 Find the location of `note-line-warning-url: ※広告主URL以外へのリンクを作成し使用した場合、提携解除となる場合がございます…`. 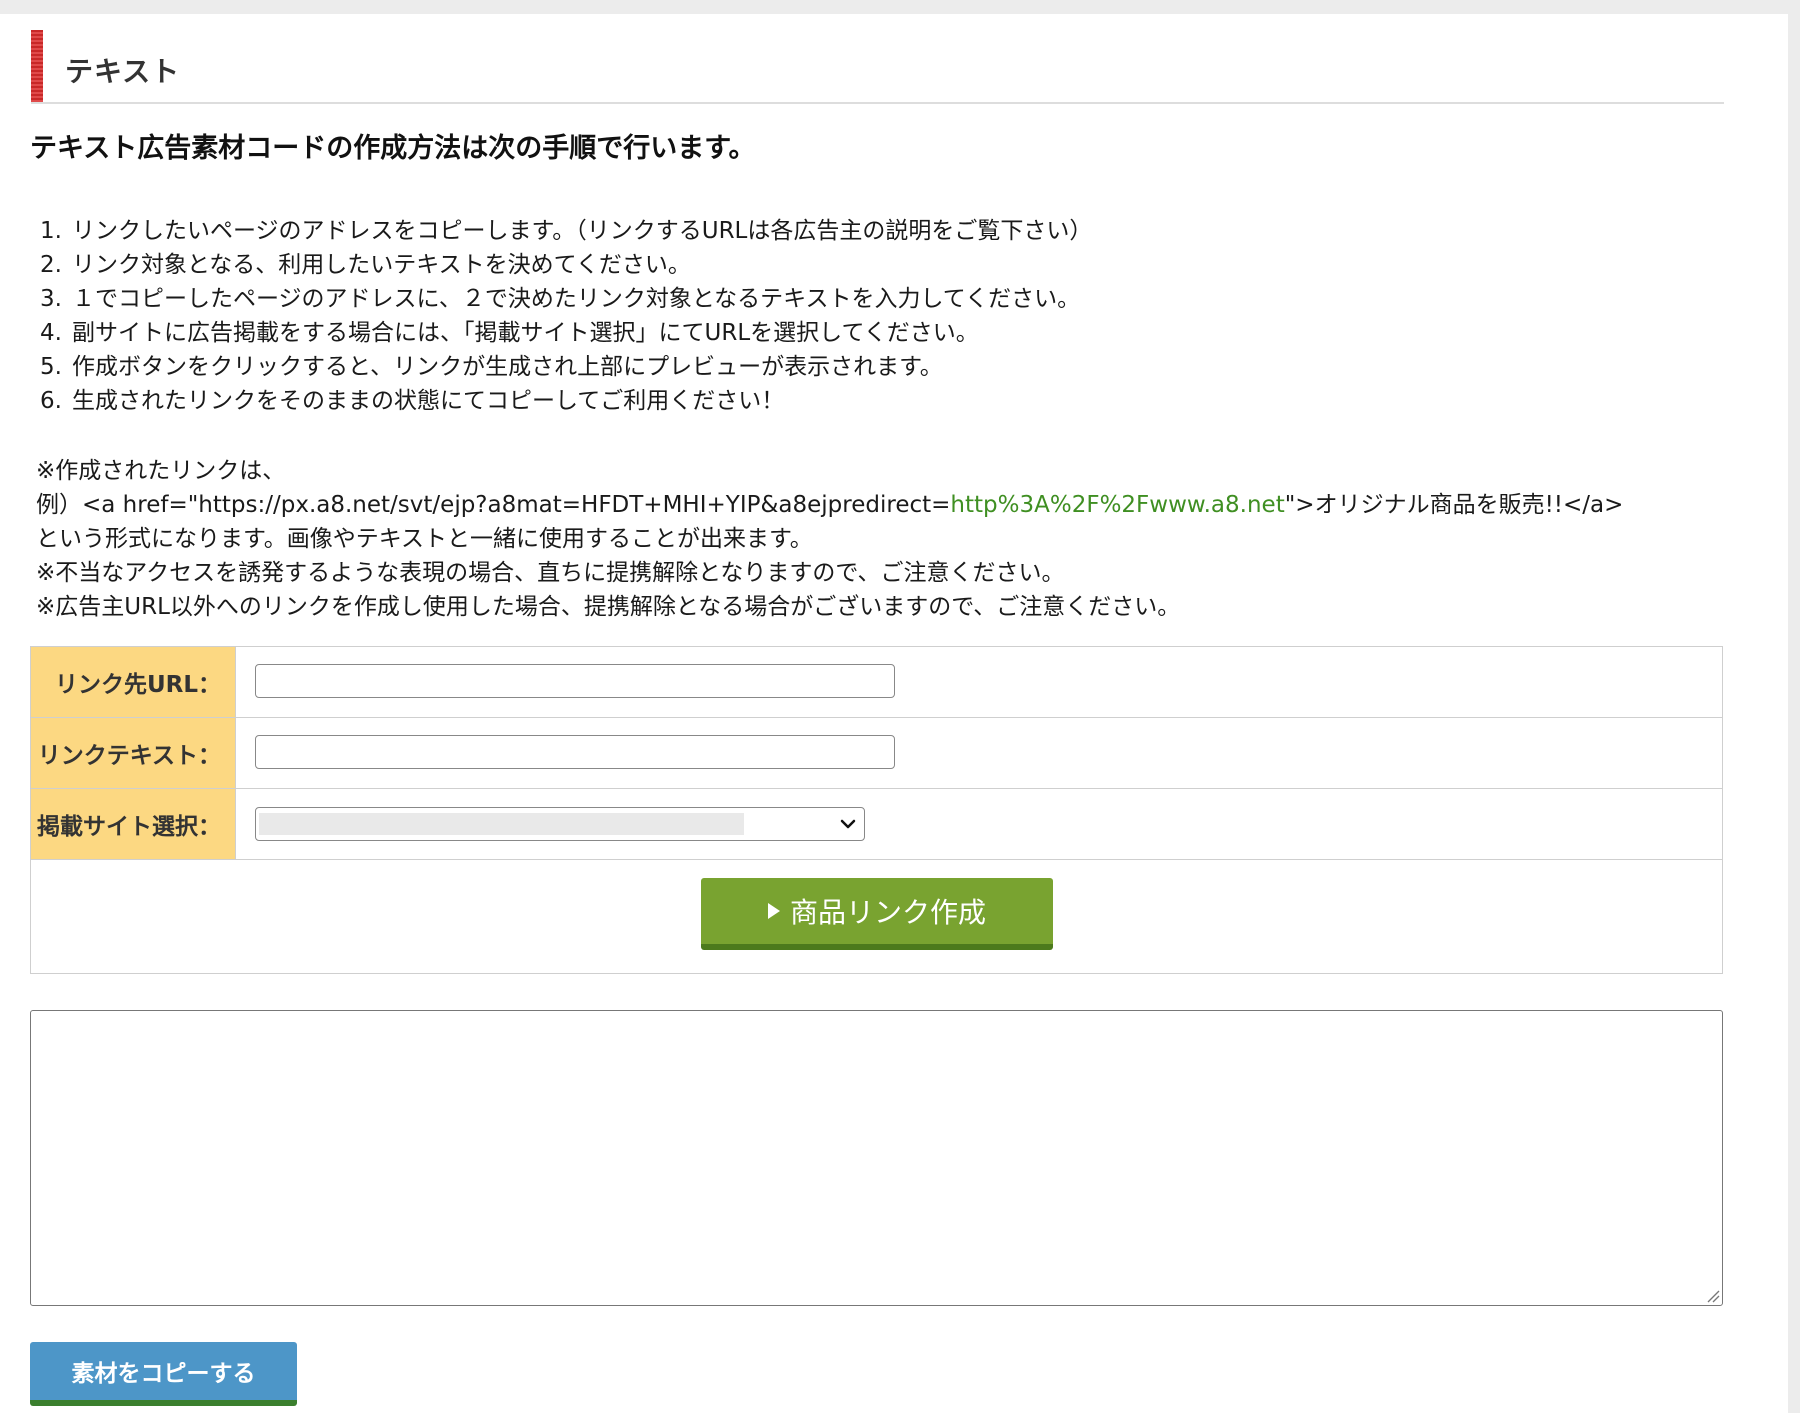

note-line-warning-url: ※広告主URL以外へのリンクを作成し使用した場合、提携解除となる場合がございます… is located at coordinates (608, 607).